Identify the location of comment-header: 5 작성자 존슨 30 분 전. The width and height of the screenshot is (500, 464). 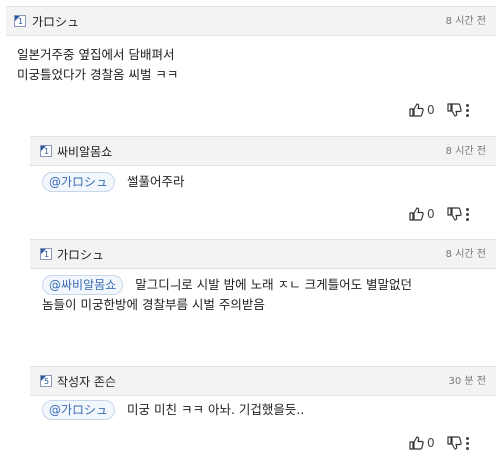
(263, 381).